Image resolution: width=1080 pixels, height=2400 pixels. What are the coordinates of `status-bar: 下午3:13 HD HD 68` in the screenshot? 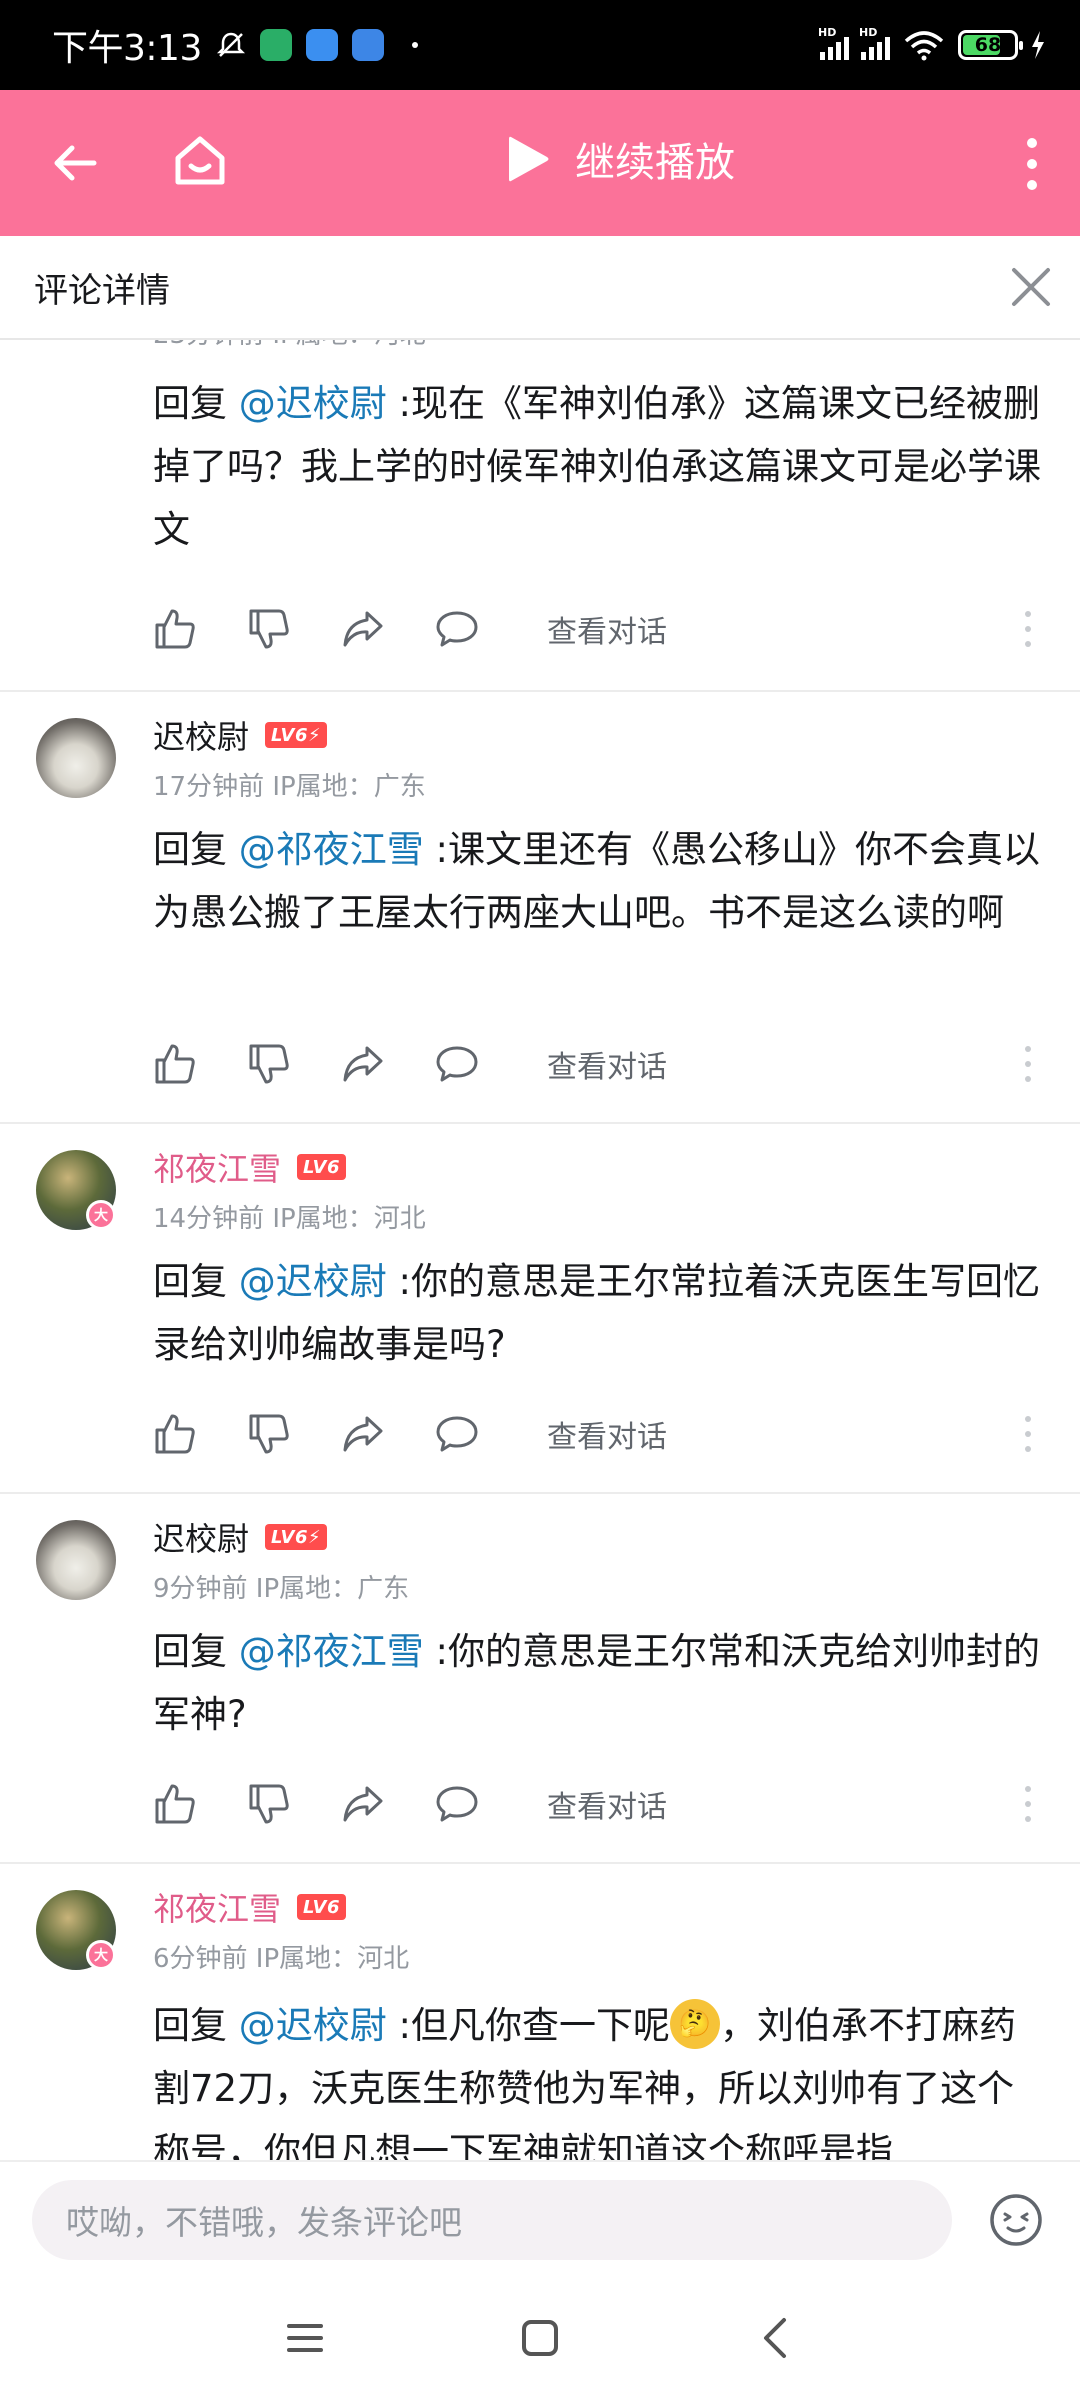 It's located at (540, 45).